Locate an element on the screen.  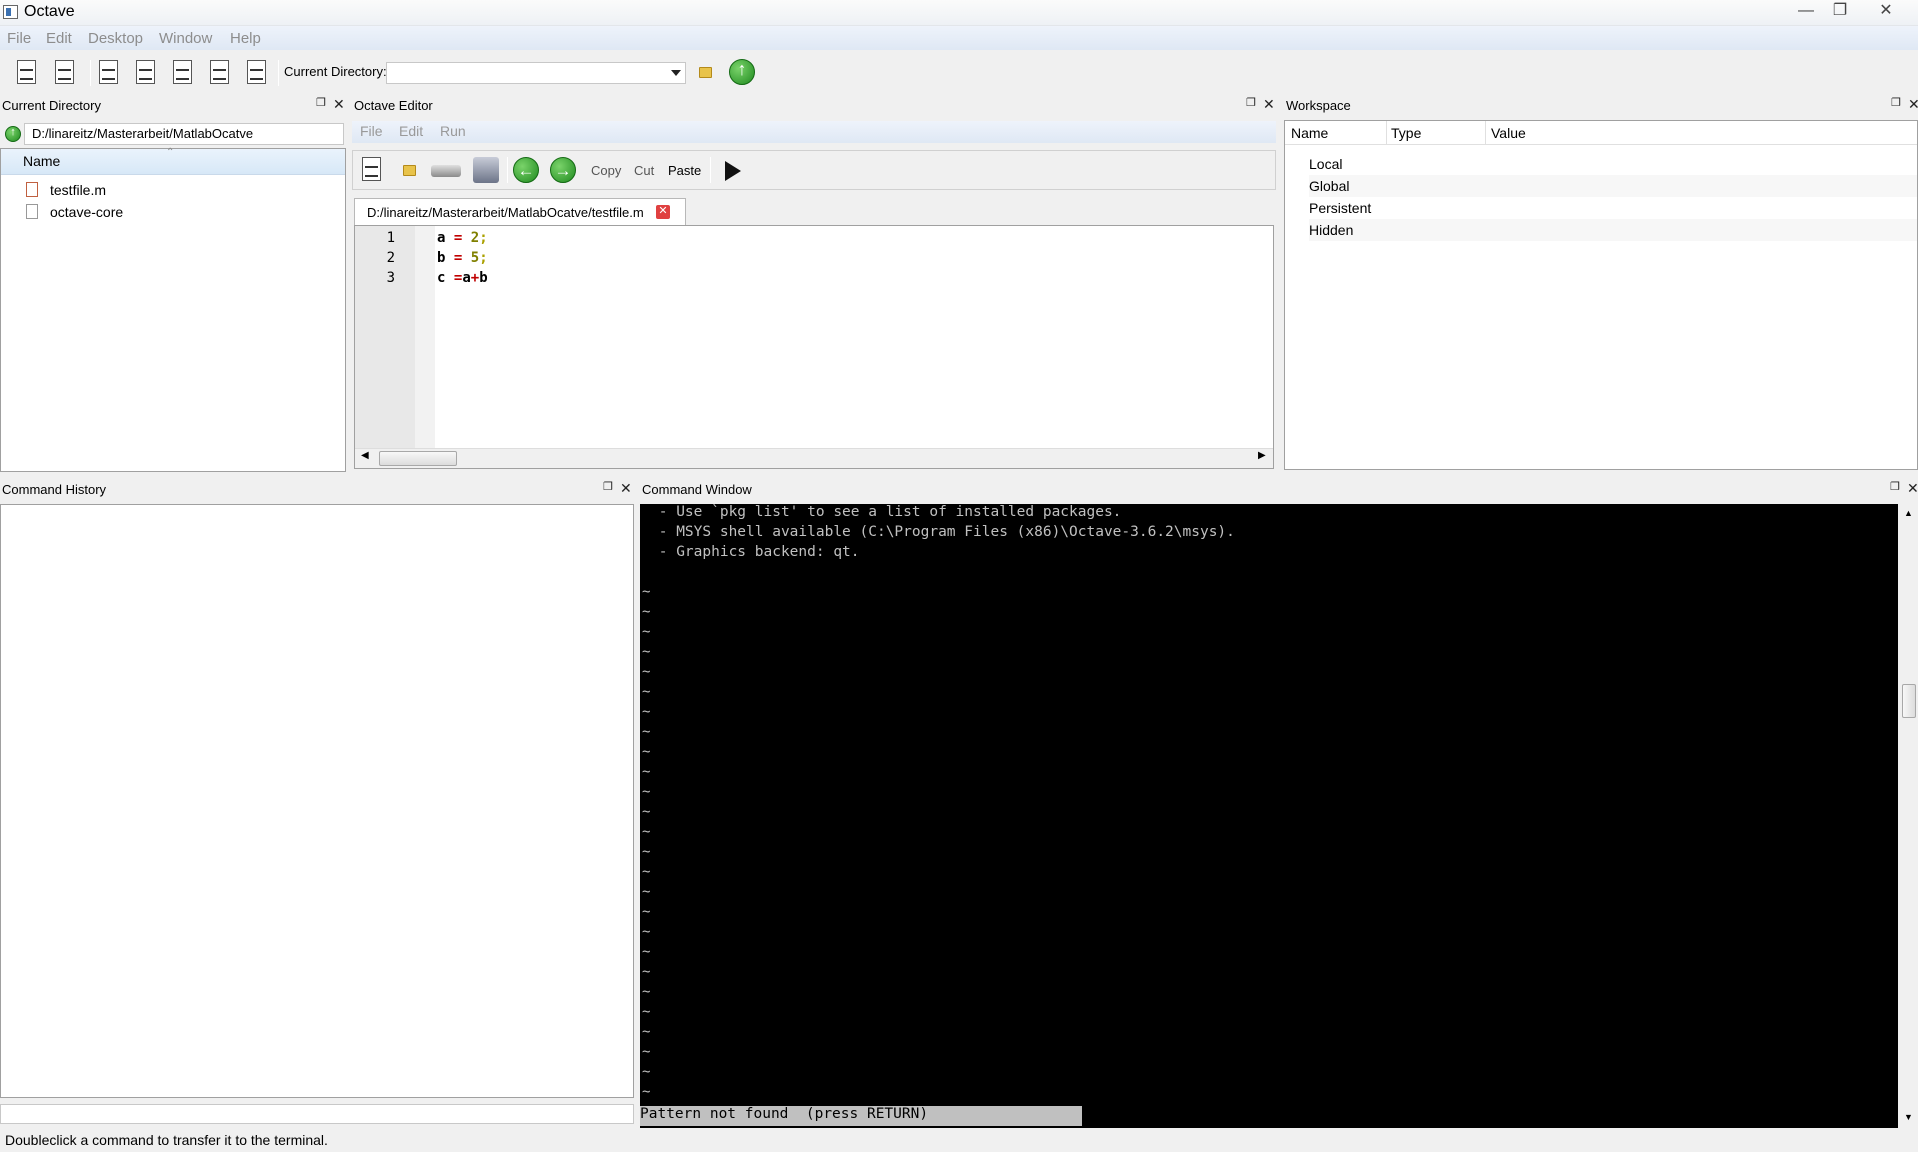
copy-button: Copy is located at coordinates (606, 170).